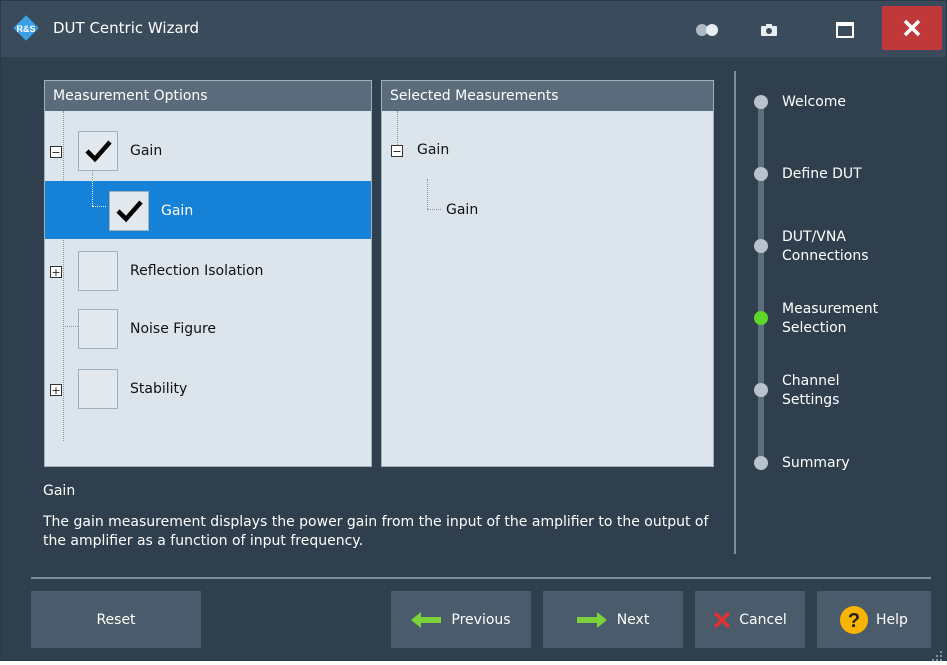 This screenshot has width=947, height=665. I want to click on screenshot-button, so click(769, 30).